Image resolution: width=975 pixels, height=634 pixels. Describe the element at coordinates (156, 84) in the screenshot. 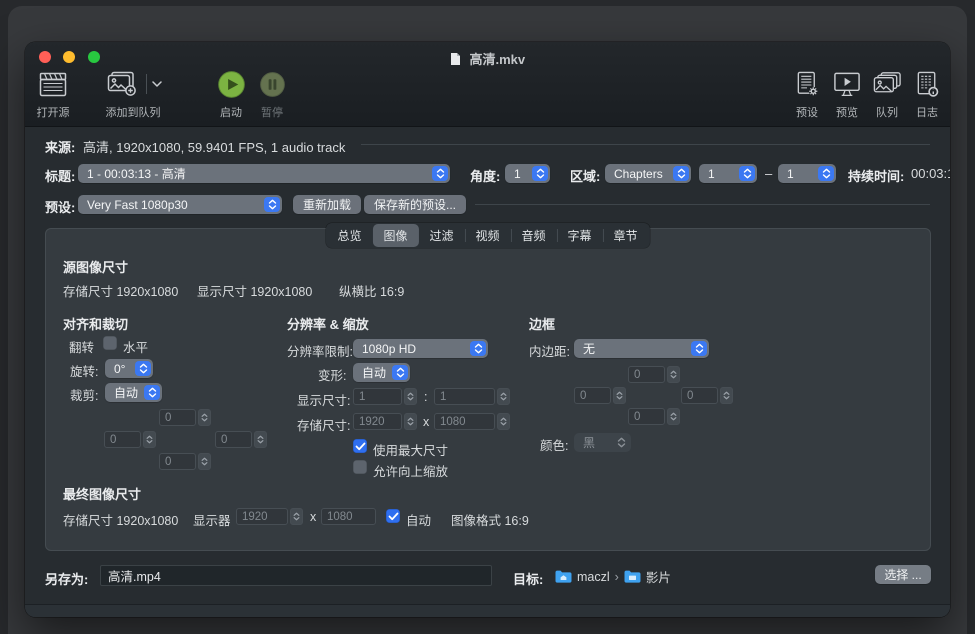

I see `chevron-down-icon` at that location.